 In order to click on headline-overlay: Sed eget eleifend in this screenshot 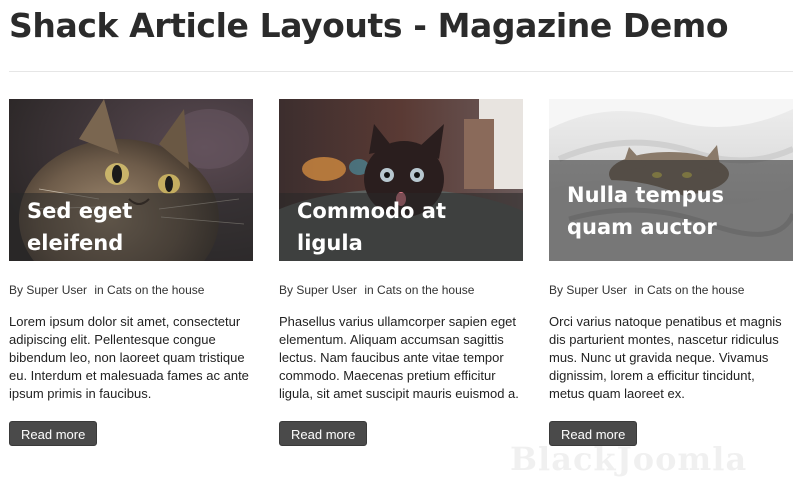, I will do `click(131, 227)`.